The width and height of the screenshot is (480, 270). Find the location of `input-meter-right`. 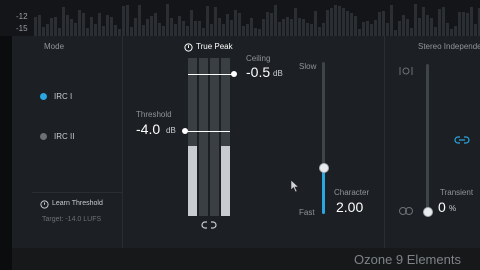

input-meter-right is located at coordinates (203, 137).